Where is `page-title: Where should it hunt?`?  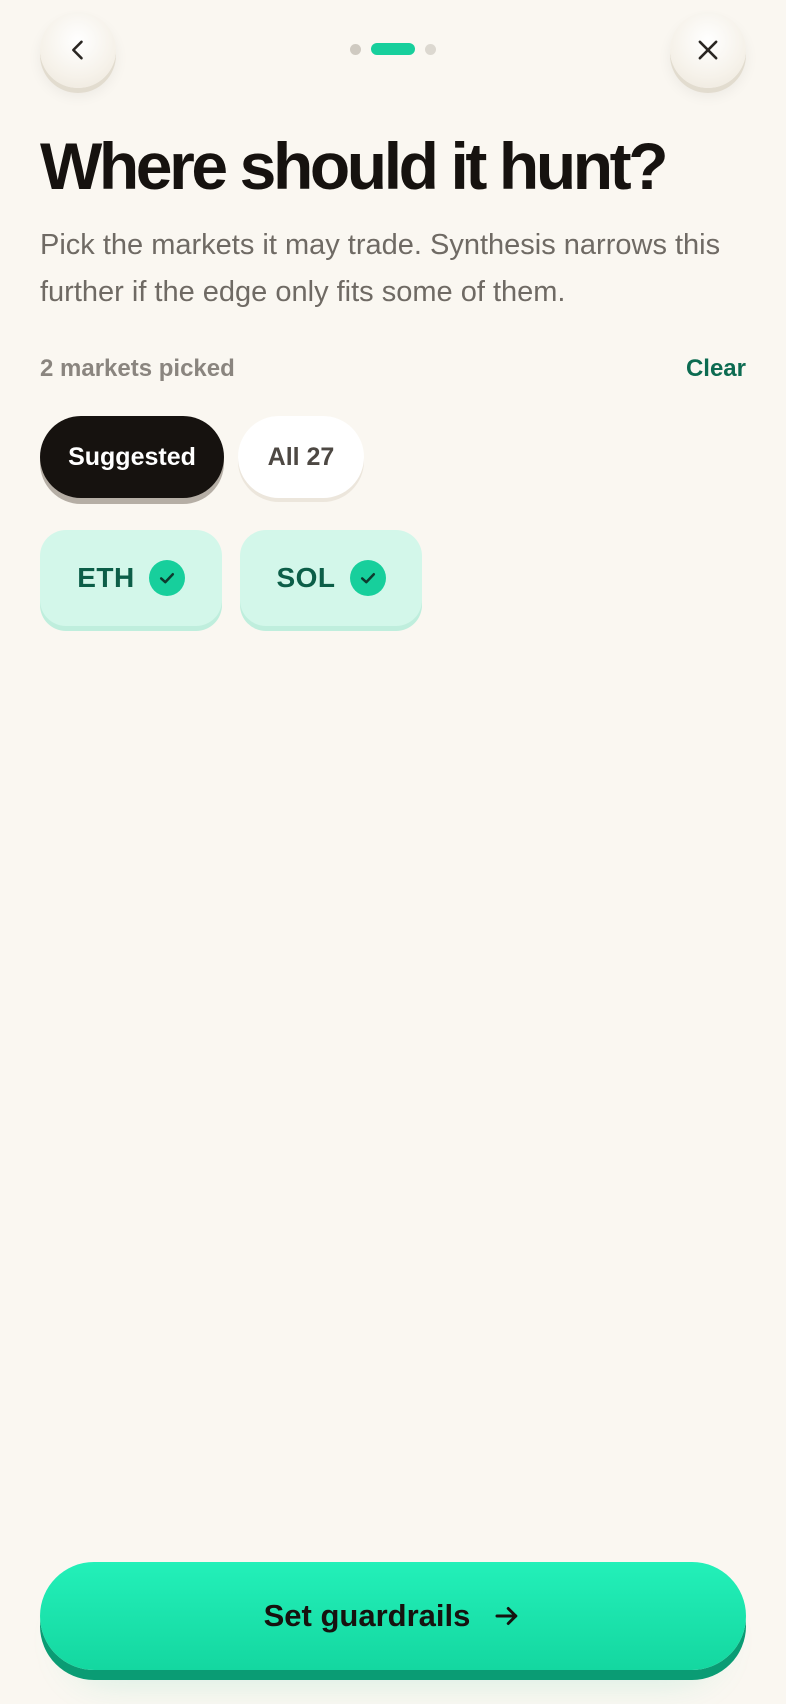
page-title: Where should it hunt? is located at coordinates (354, 166).